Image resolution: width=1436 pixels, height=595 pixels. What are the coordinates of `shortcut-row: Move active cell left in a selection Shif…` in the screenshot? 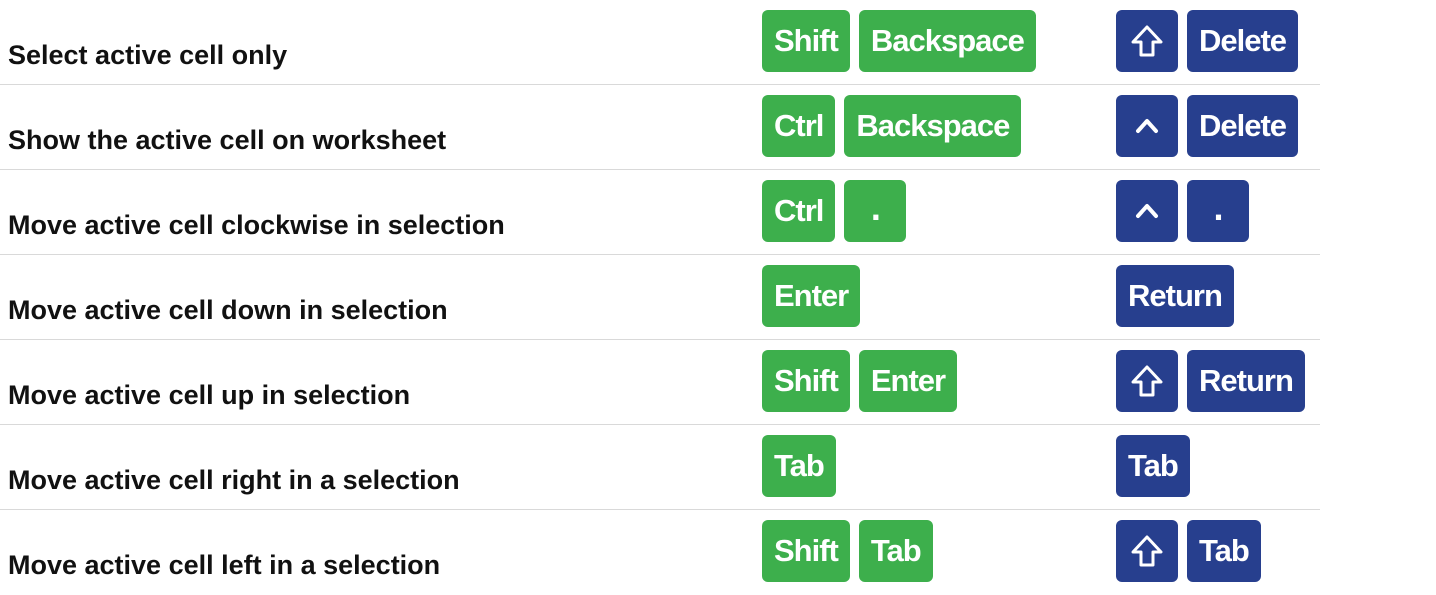 It's located at (718, 552).